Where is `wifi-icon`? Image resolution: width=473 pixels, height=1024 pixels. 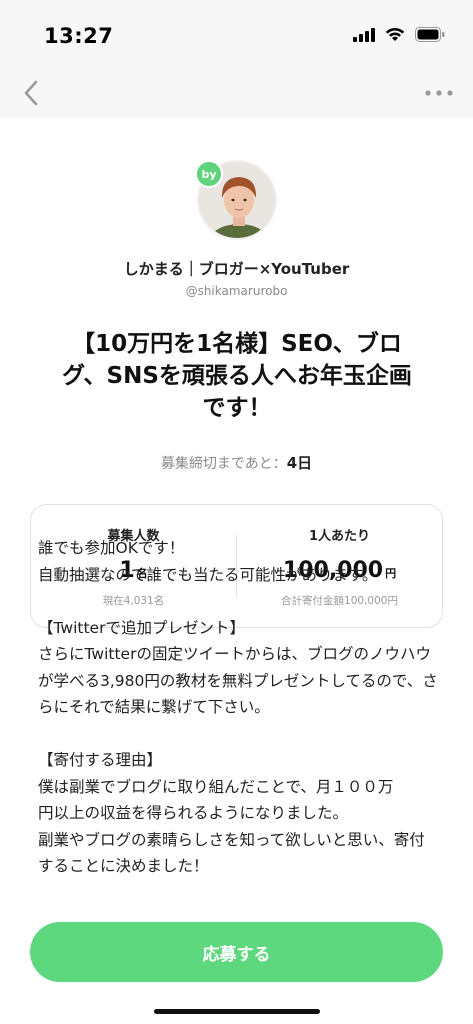
wifi-icon is located at coordinates (395, 34).